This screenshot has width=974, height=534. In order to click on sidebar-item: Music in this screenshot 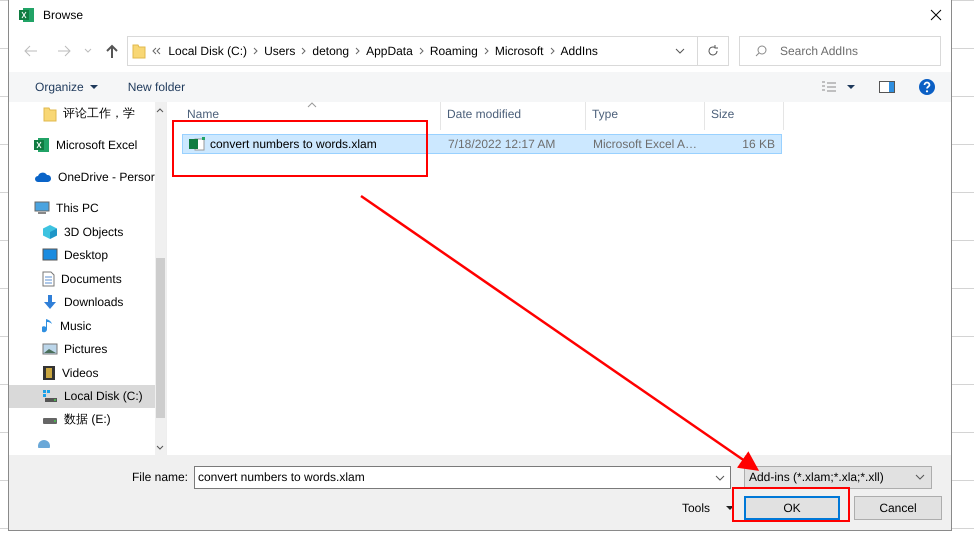, I will do `click(82, 326)`.